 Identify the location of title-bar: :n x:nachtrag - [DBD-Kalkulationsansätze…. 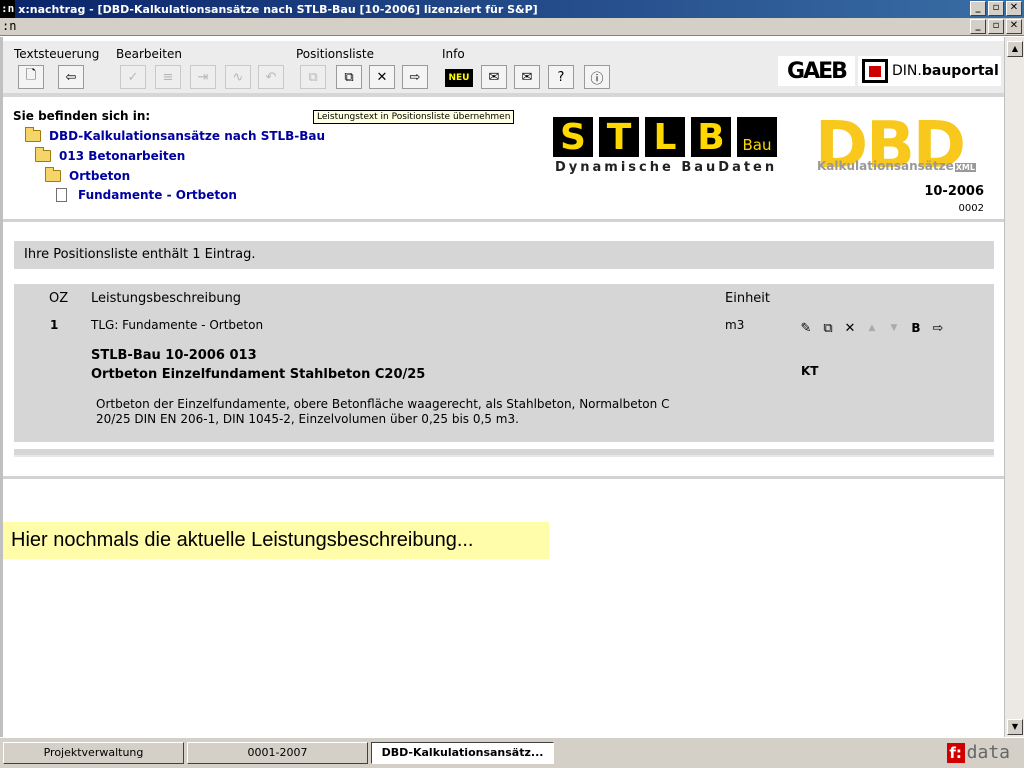
(512, 9).